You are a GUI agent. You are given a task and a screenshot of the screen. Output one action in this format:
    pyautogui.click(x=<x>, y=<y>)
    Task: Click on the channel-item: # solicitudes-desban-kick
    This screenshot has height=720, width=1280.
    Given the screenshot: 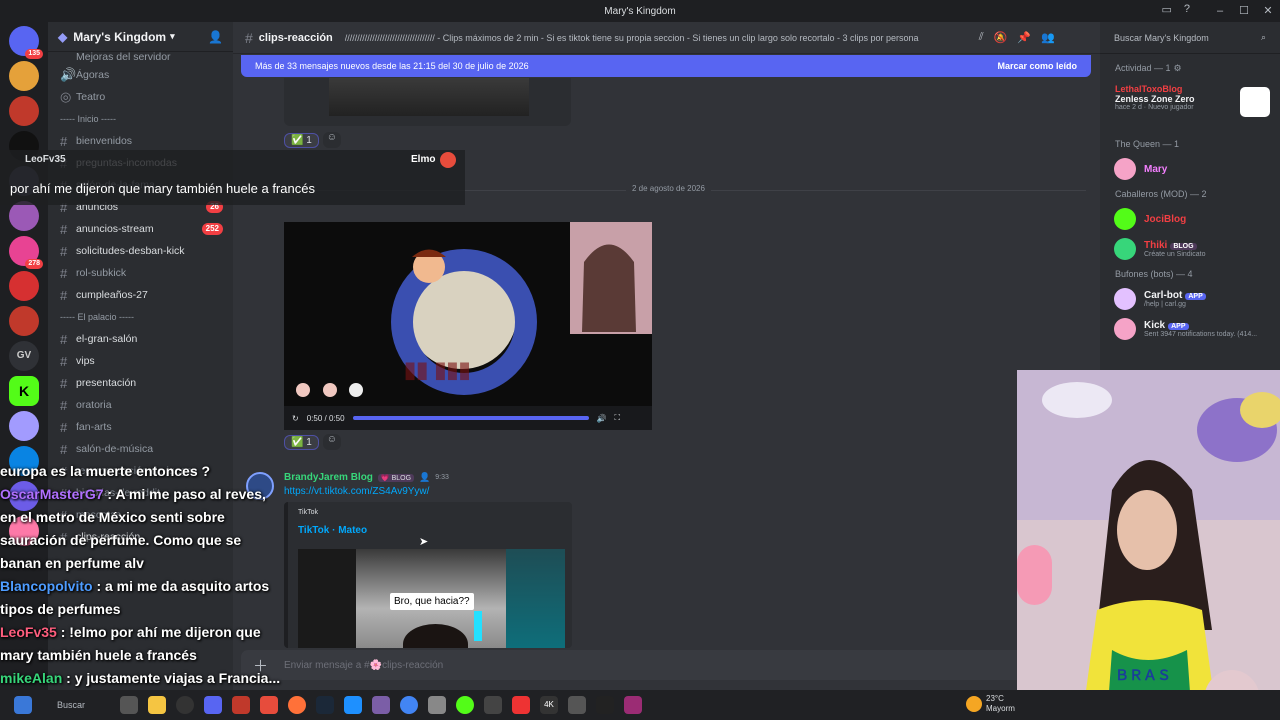 What is the action you would take?
    pyautogui.click(x=140, y=251)
    